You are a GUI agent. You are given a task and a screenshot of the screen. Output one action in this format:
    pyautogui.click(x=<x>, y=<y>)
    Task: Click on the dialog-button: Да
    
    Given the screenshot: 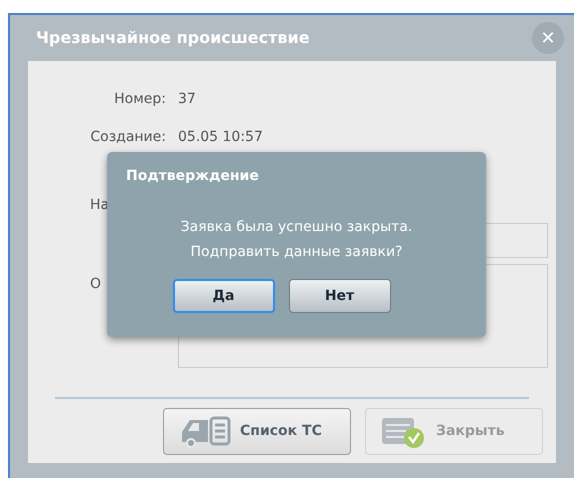 What is the action you would take?
    pyautogui.click(x=223, y=296)
    